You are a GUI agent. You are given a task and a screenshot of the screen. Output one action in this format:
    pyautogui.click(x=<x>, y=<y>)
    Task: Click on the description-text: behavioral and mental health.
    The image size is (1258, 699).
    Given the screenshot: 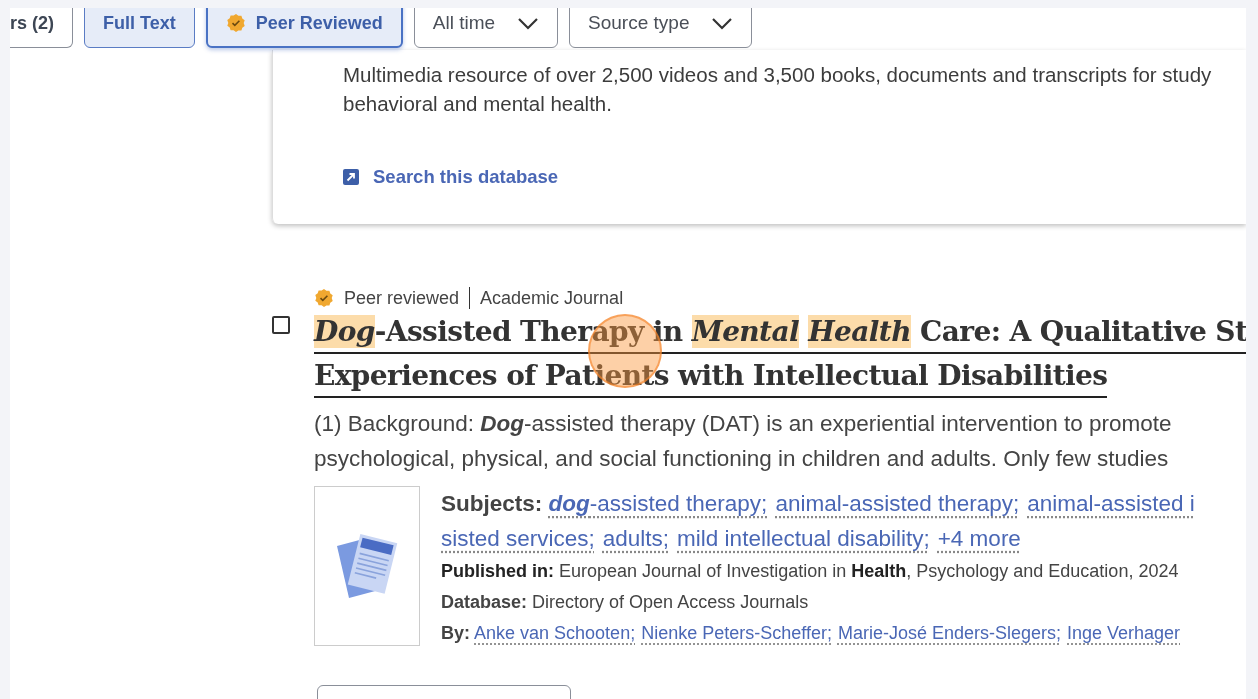 What is the action you would take?
    pyautogui.click(x=478, y=104)
    